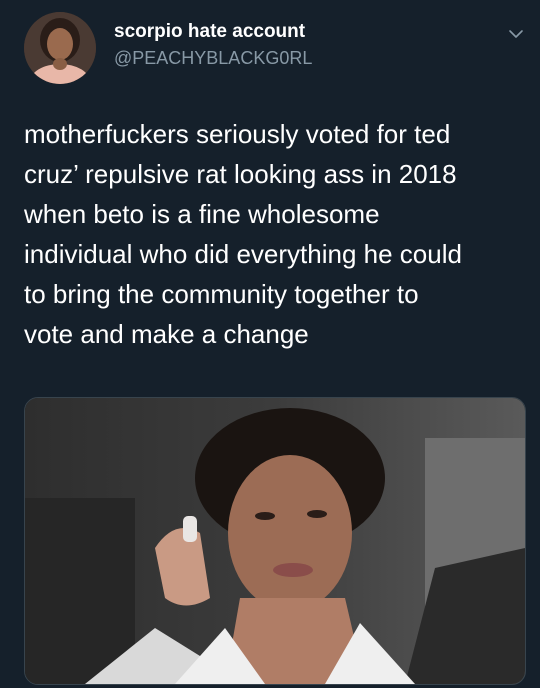 This screenshot has width=540, height=688. I want to click on avatar, so click(60, 48).